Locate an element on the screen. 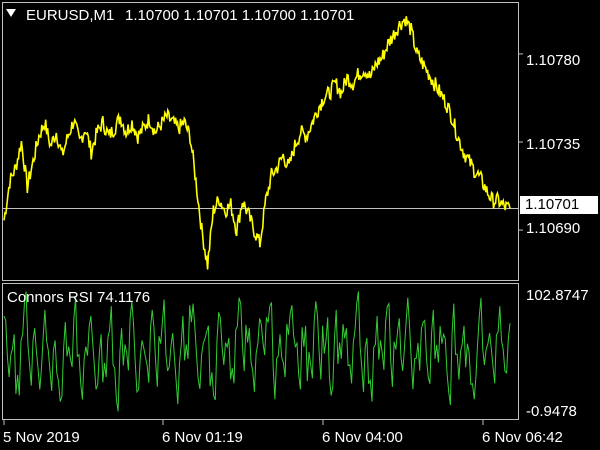 The image size is (600, 450). current-price-tag: 1.10701 is located at coordinates (559, 205).